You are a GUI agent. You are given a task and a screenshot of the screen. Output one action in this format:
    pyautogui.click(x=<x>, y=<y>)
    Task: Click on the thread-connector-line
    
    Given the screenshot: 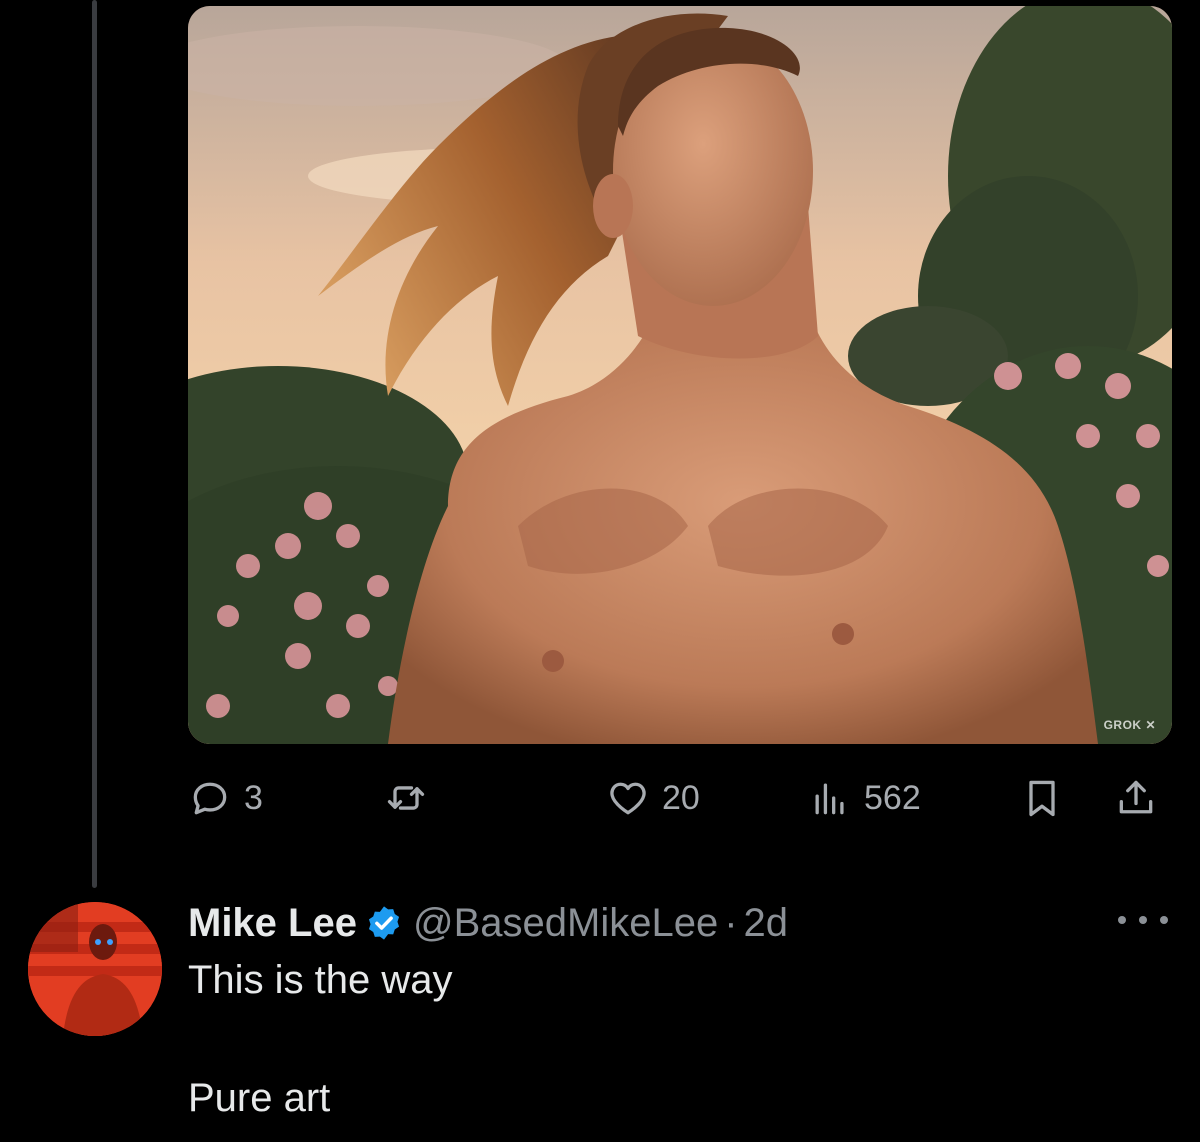 What is the action you would take?
    pyautogui.click(x=94, y=444)
    